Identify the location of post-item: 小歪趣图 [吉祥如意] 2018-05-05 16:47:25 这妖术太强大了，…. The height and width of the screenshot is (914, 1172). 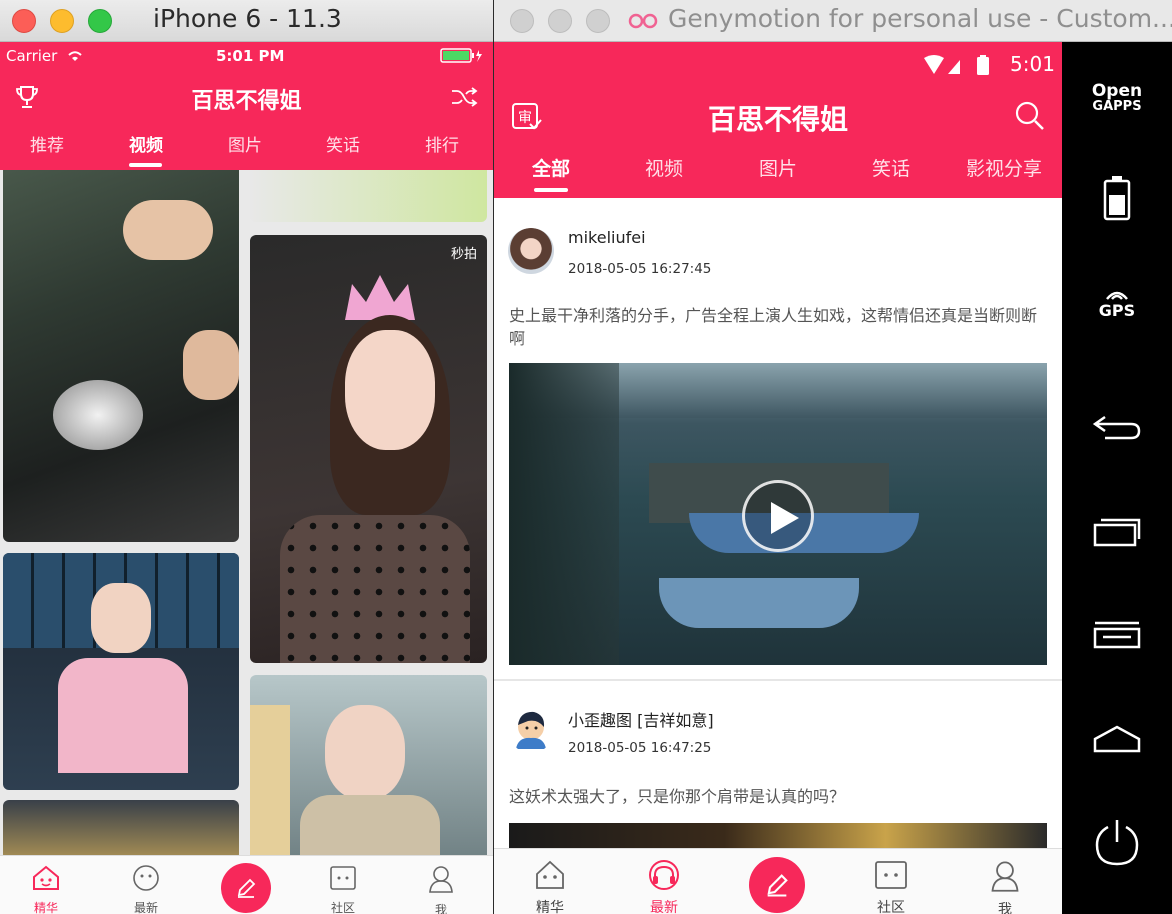
(778, 764).